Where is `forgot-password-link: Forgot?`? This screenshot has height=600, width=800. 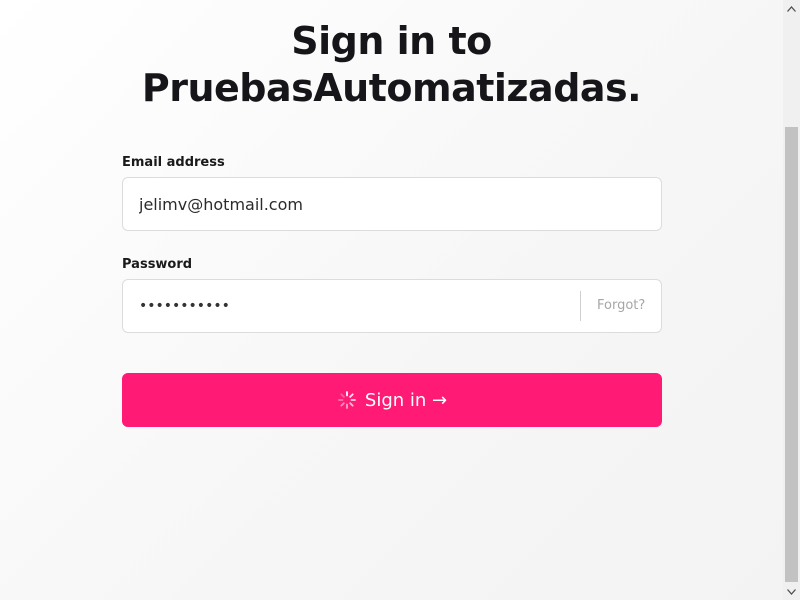 forgot-password-link: Forgot? is located at coordinates (621, 306).